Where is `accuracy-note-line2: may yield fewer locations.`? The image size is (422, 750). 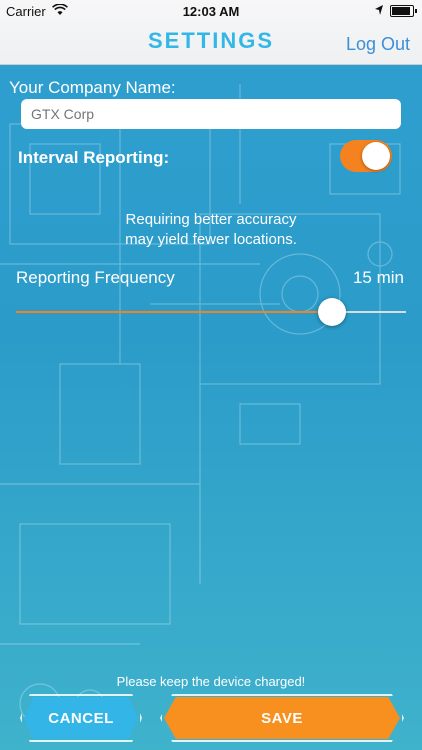
accuracy-note-line2: may yield fewer locations. is located at coordinates (211, 239).